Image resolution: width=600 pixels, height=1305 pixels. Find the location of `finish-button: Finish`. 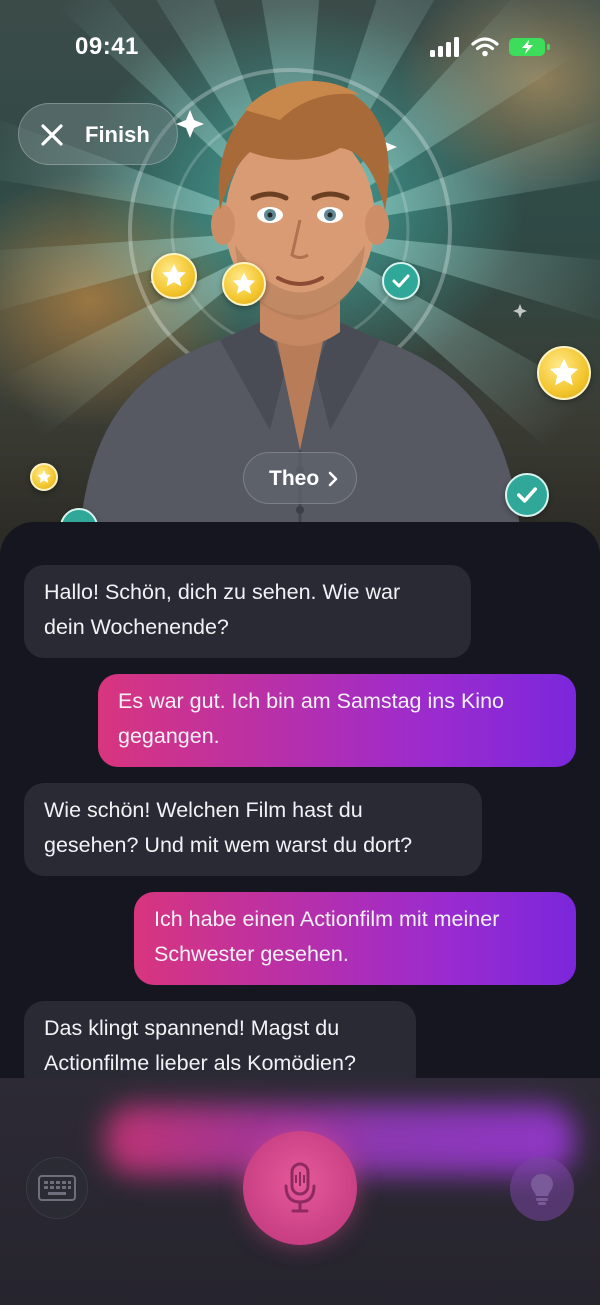

finish-button: Finish is located at coordinates (98, 134).